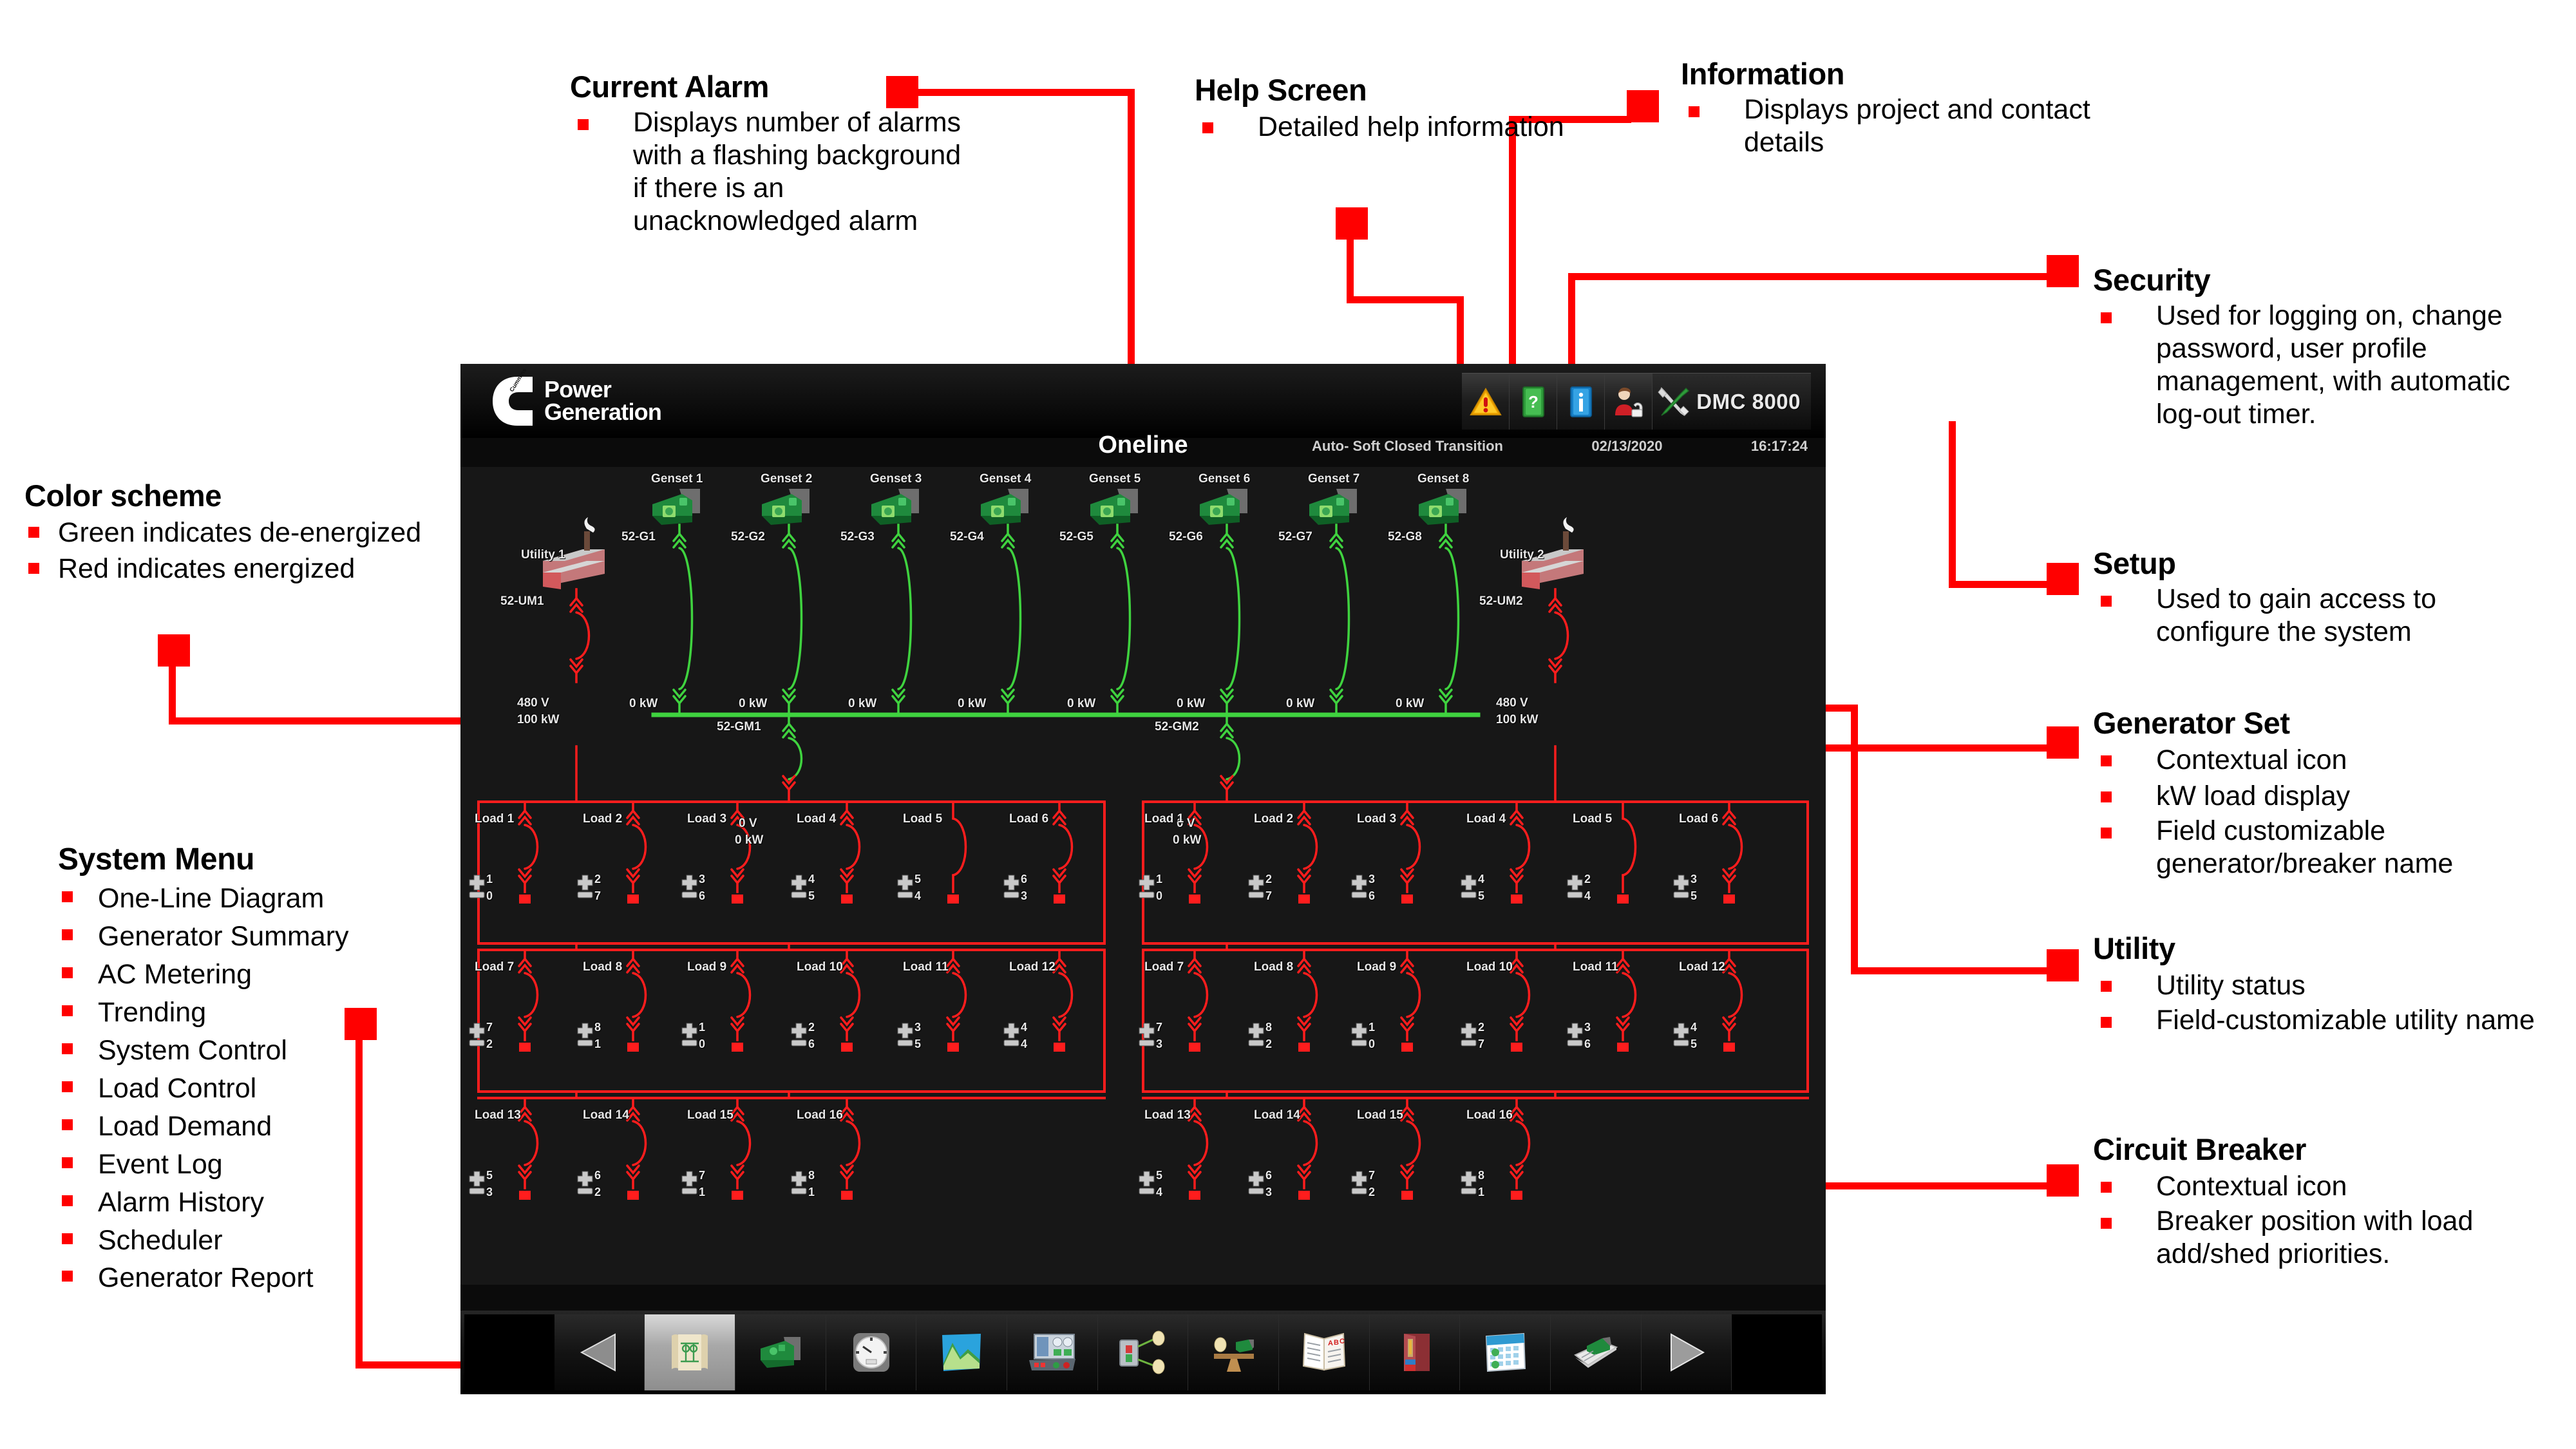 The image size is (2576, 1449). Describe the element at coordinates (239, 1089) in the screenshot. I see `system-menu-item: Load Control` at that location.